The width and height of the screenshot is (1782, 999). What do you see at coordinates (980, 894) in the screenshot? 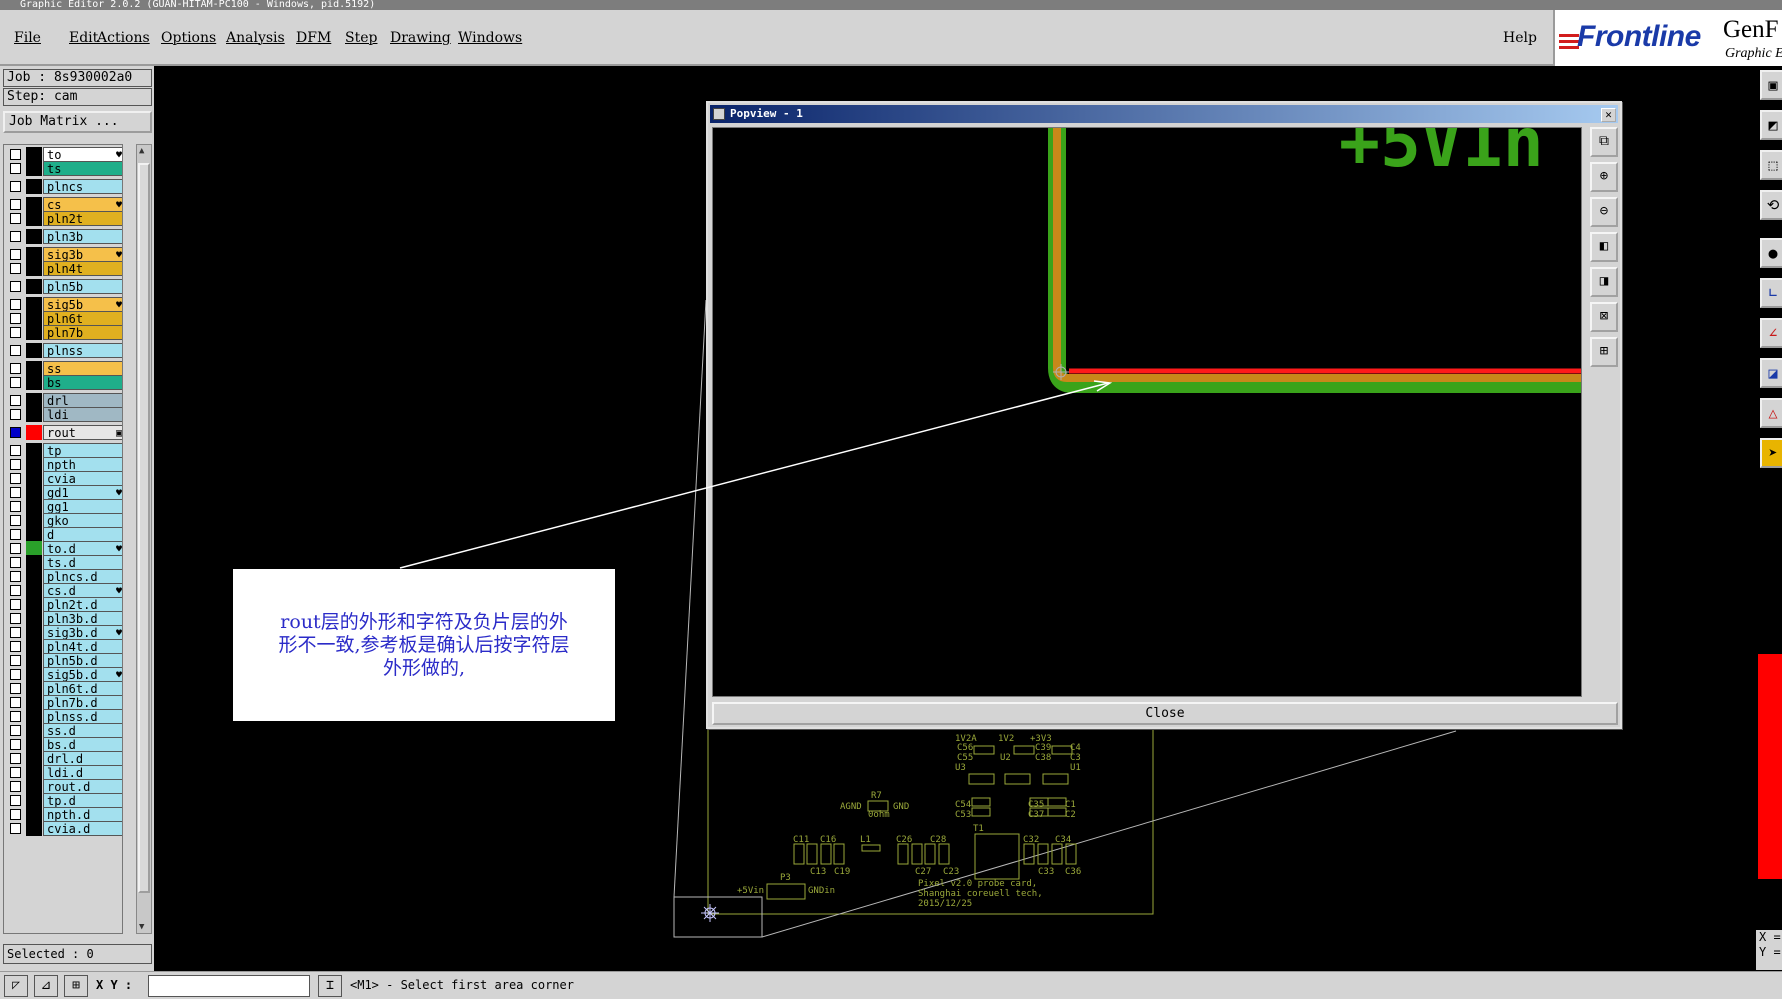
I see `svg-text: Shanghai coreuell tech,` at bounding box center [980, 894].